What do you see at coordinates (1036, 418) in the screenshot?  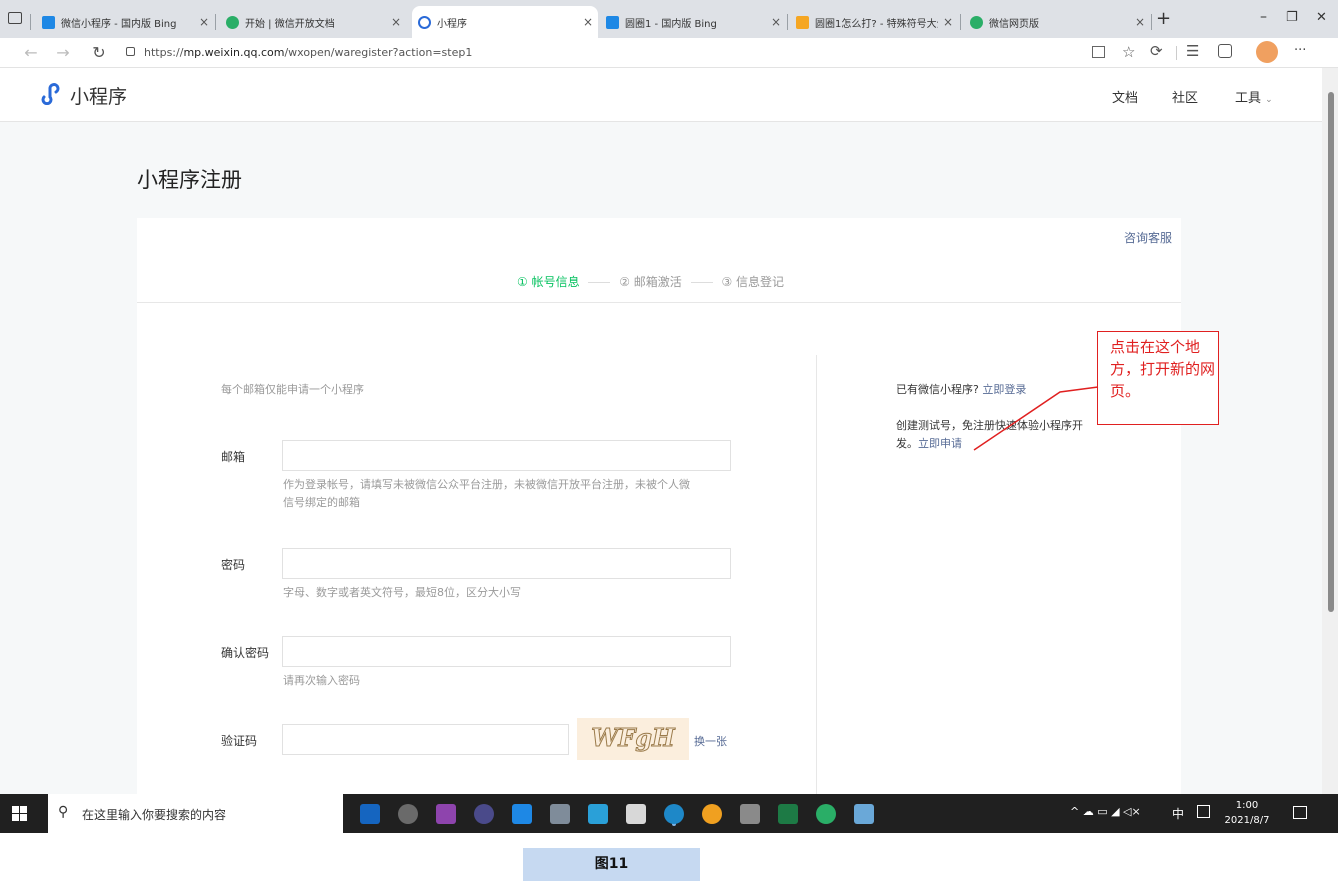 I see `annotation-pointer` at bounding box center [1036, 418].